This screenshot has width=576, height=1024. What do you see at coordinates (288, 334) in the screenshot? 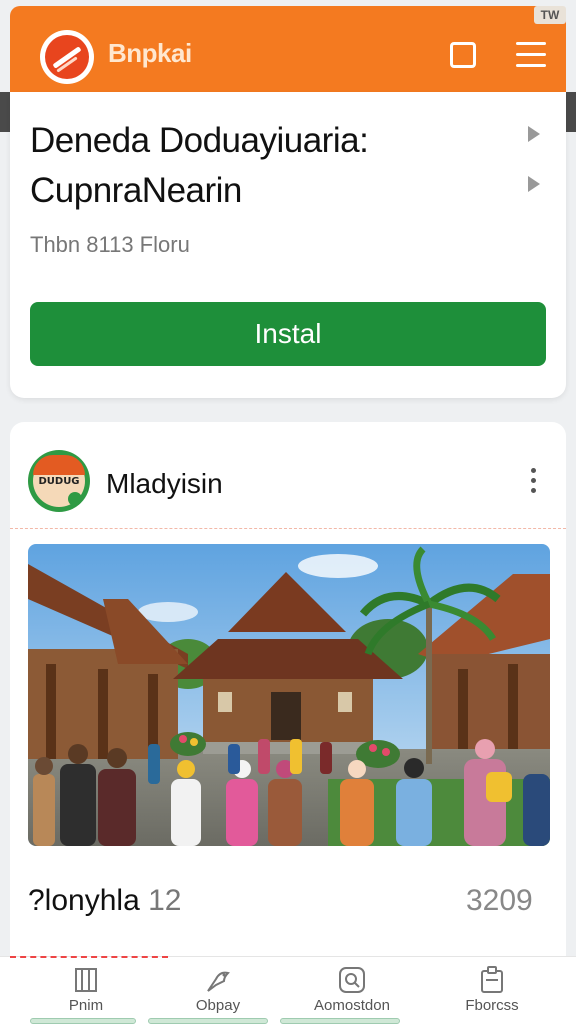
I see `install-button: Instal` at bounding box center [288, 334].